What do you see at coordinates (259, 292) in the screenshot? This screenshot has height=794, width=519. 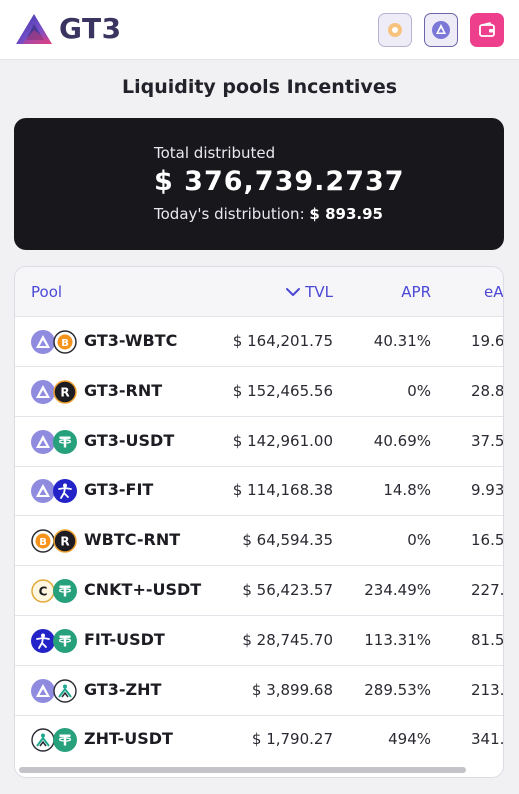 I see `table-header: Pool TVL APR eAPR` at bounding box center [259, 292].